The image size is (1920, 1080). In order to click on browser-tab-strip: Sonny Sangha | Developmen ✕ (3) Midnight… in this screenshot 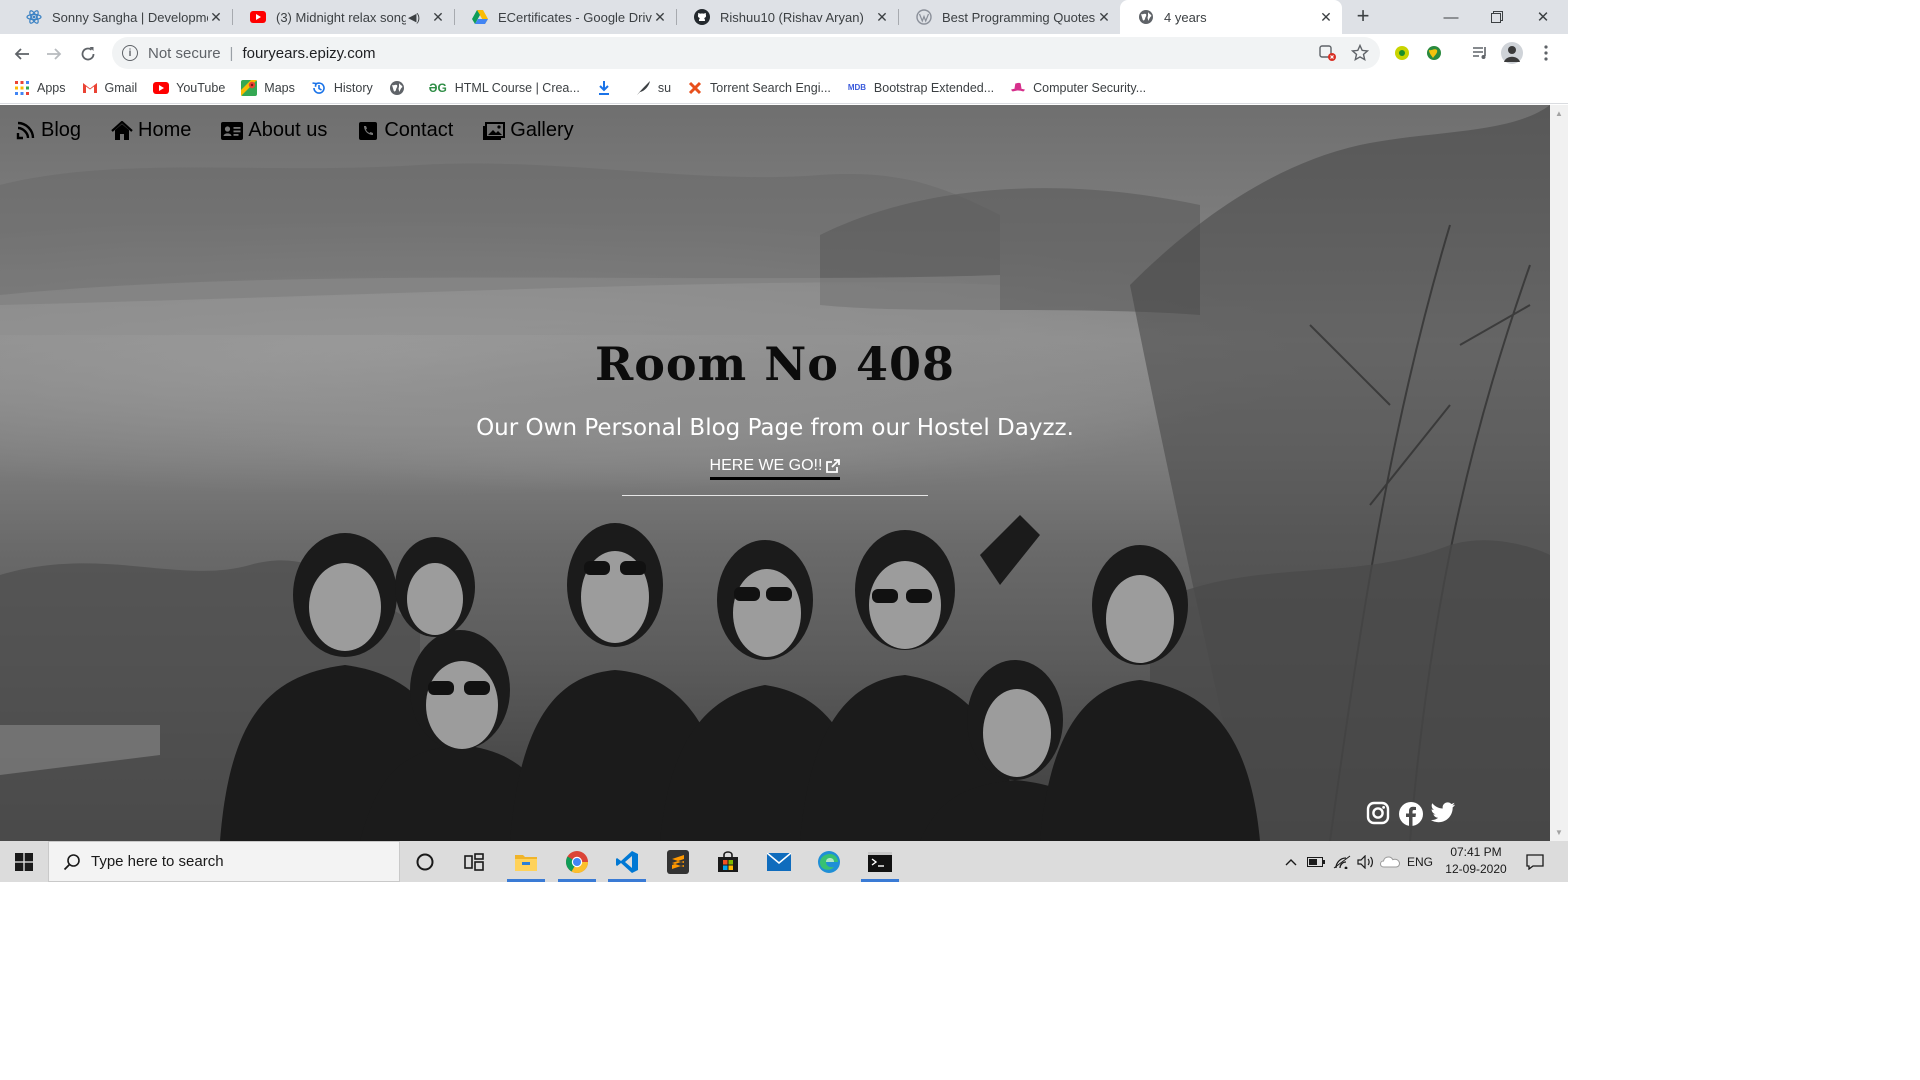, I will do `click(784, 17)`.